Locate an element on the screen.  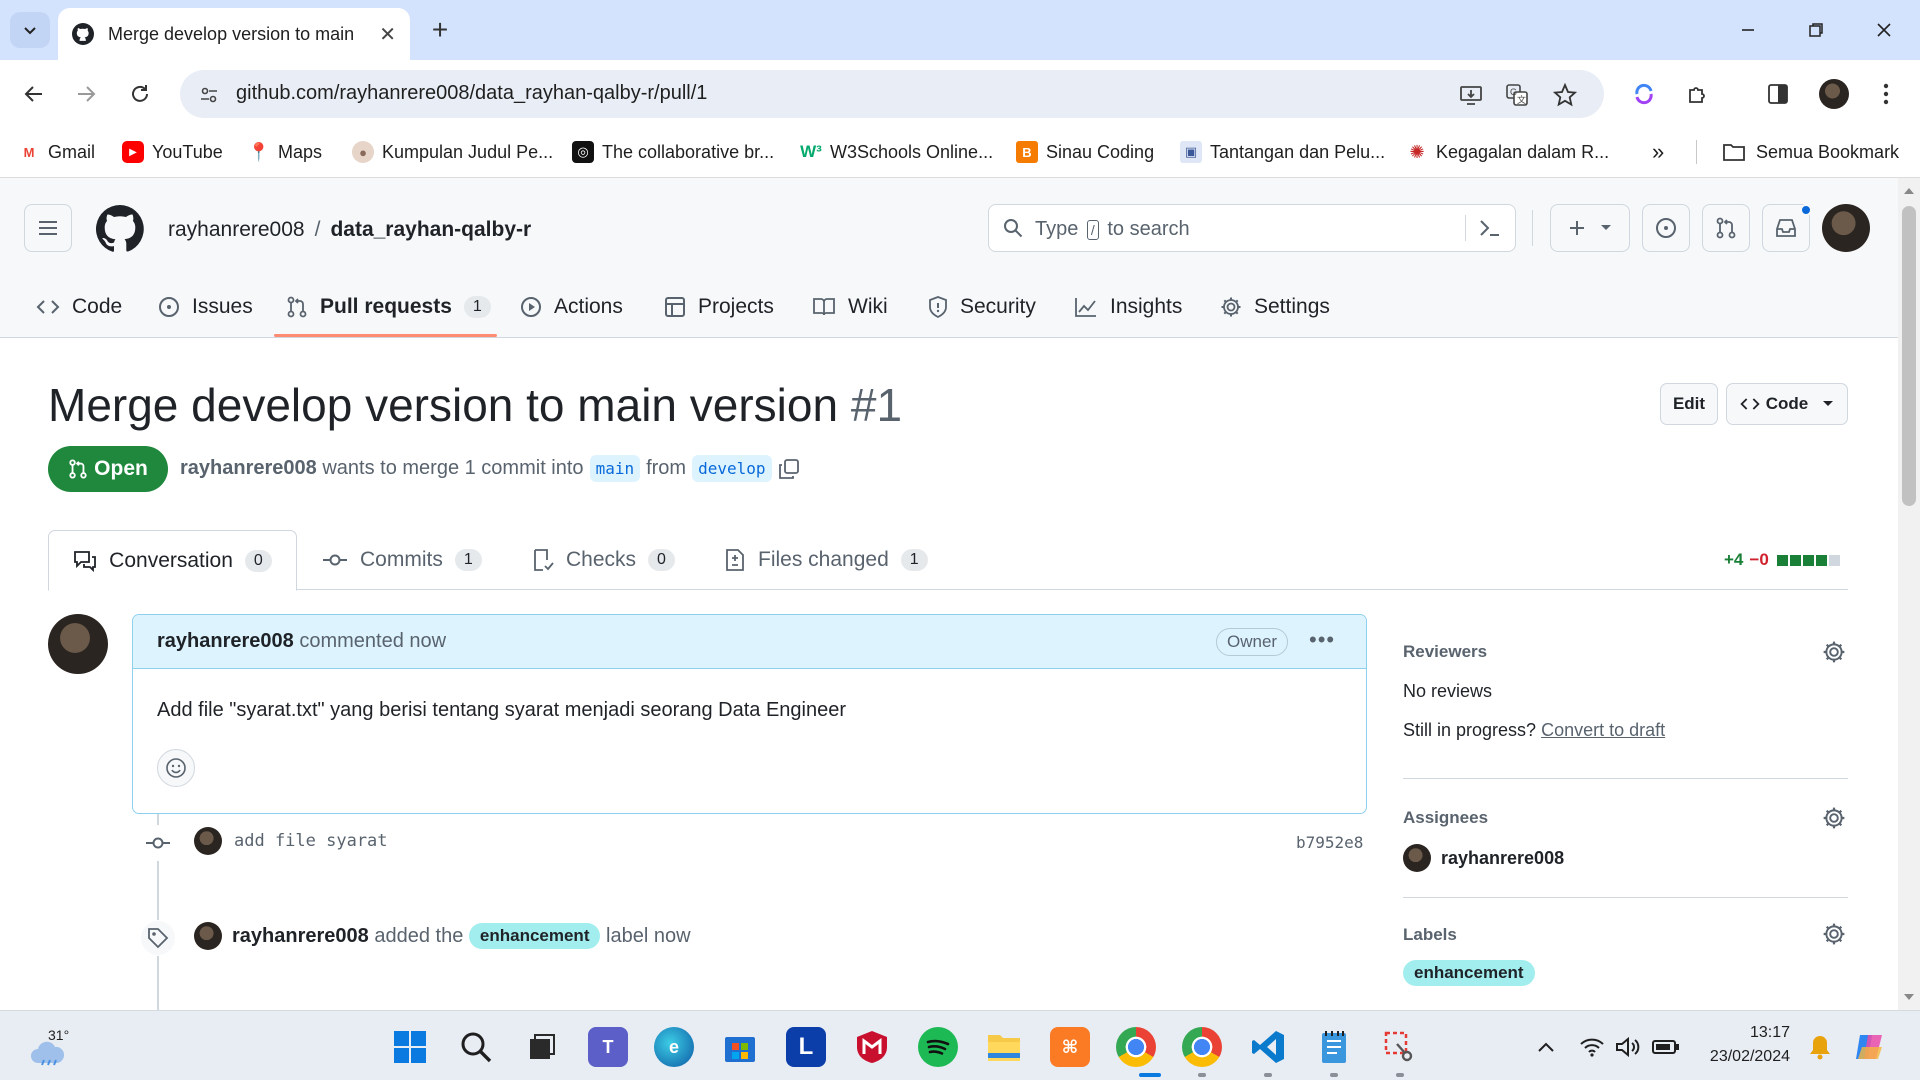
tab-code: Code is located at coordinates (79, 307).